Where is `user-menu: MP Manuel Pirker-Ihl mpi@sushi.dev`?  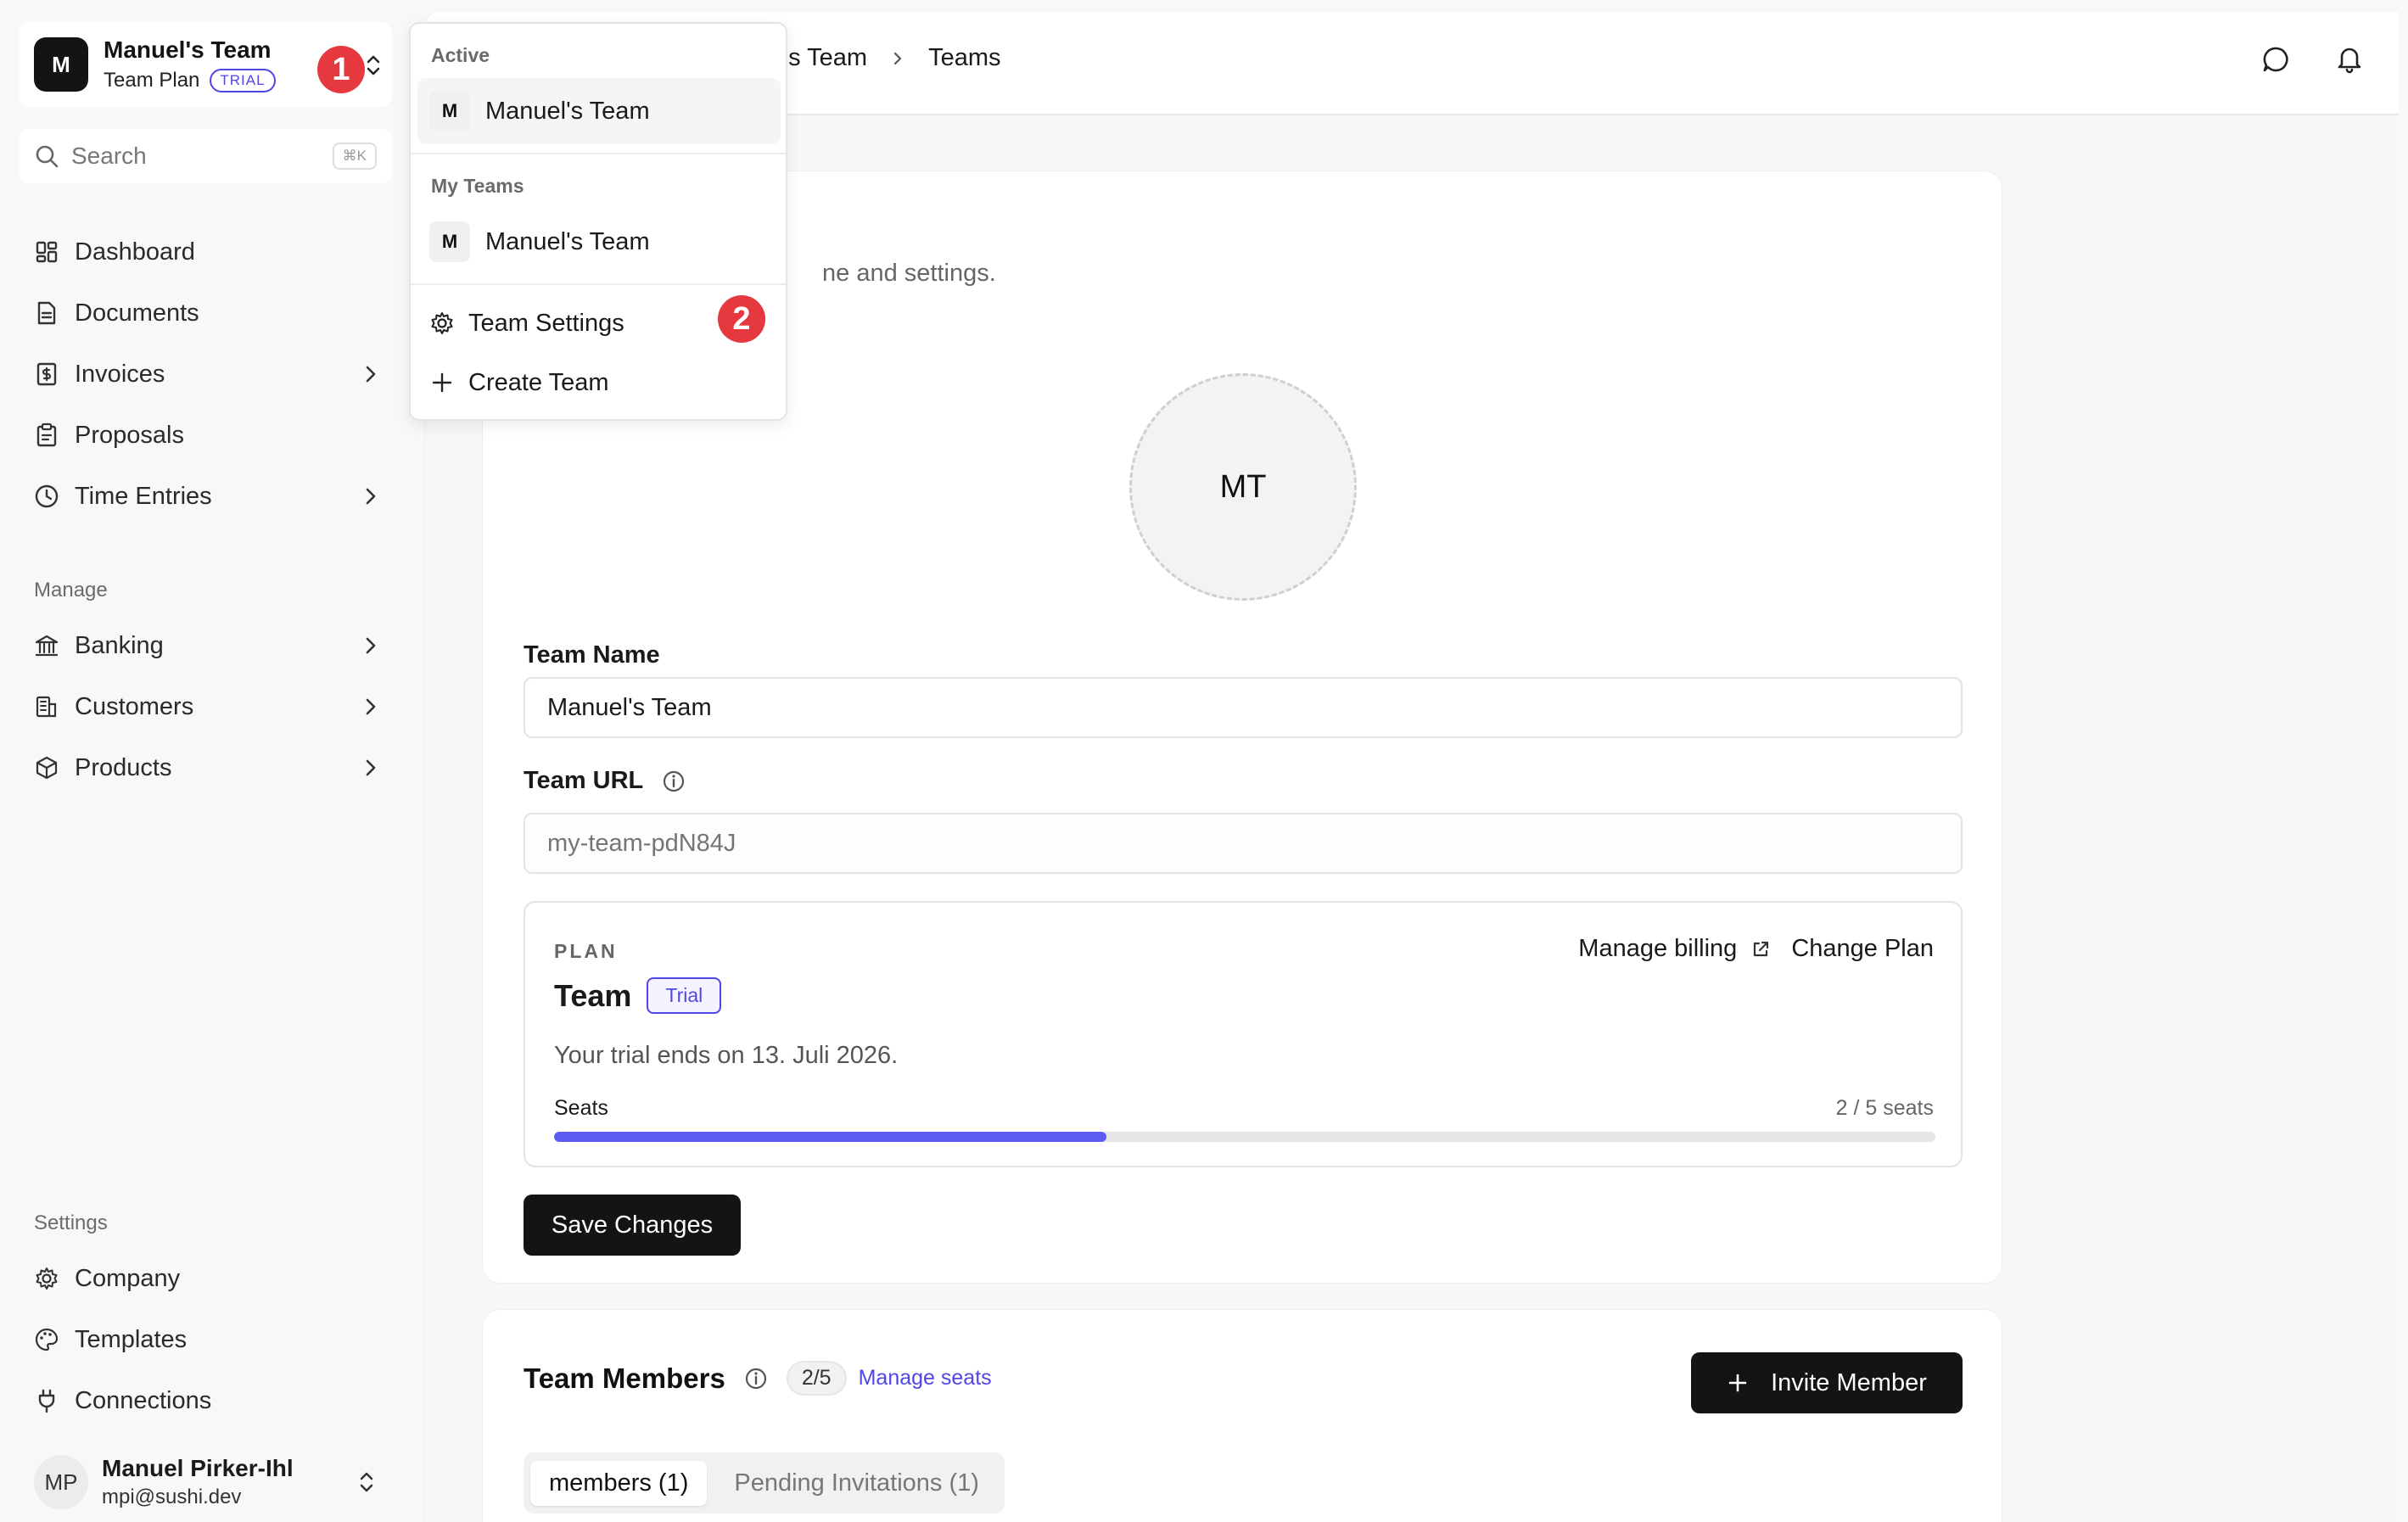 user-menu: MP Manuel Pirker-Ihl mpi@sushi.dev is located at coordinates (206, 1482).